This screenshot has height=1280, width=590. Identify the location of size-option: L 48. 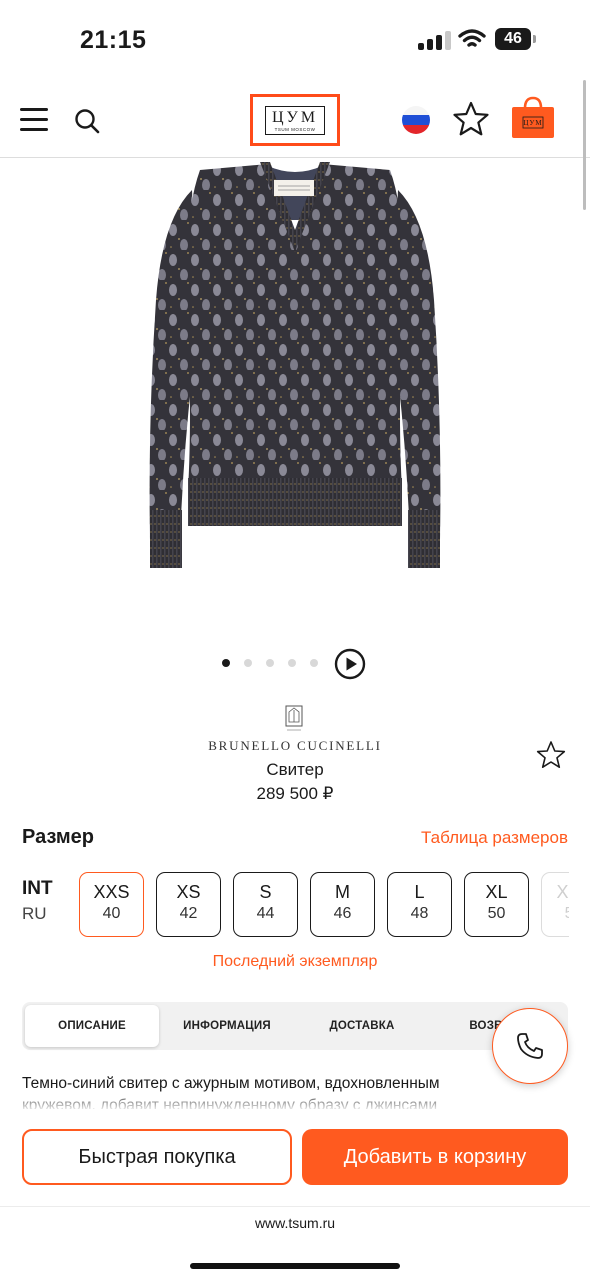
(419, 904).